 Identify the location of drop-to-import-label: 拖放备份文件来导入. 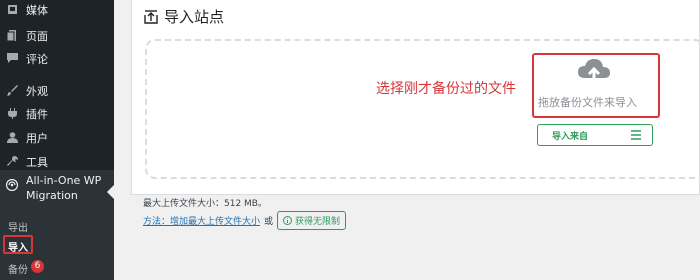
(587, 102).